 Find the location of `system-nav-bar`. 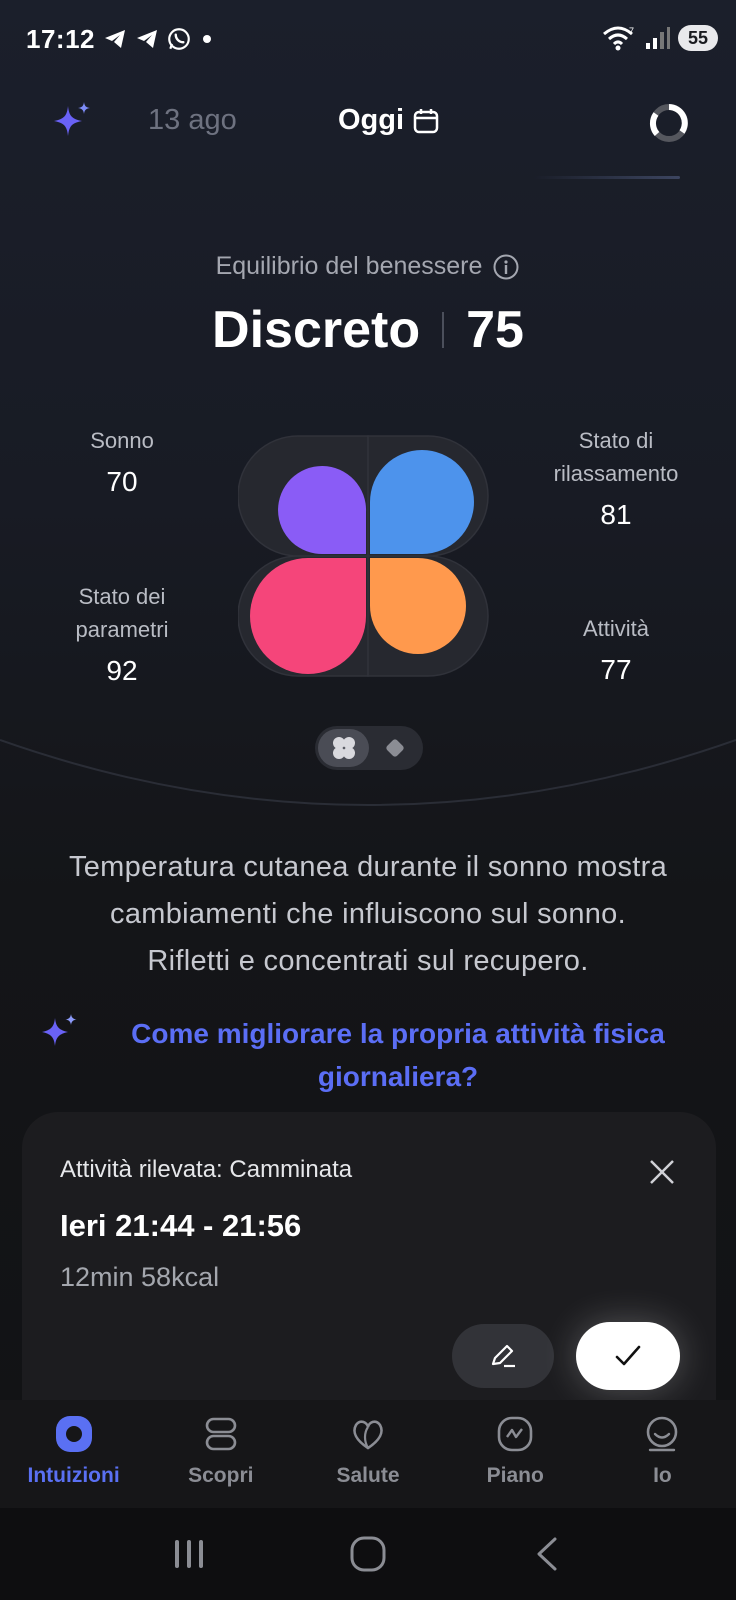

system-nav-bar is located at coordinates (368, 1554).